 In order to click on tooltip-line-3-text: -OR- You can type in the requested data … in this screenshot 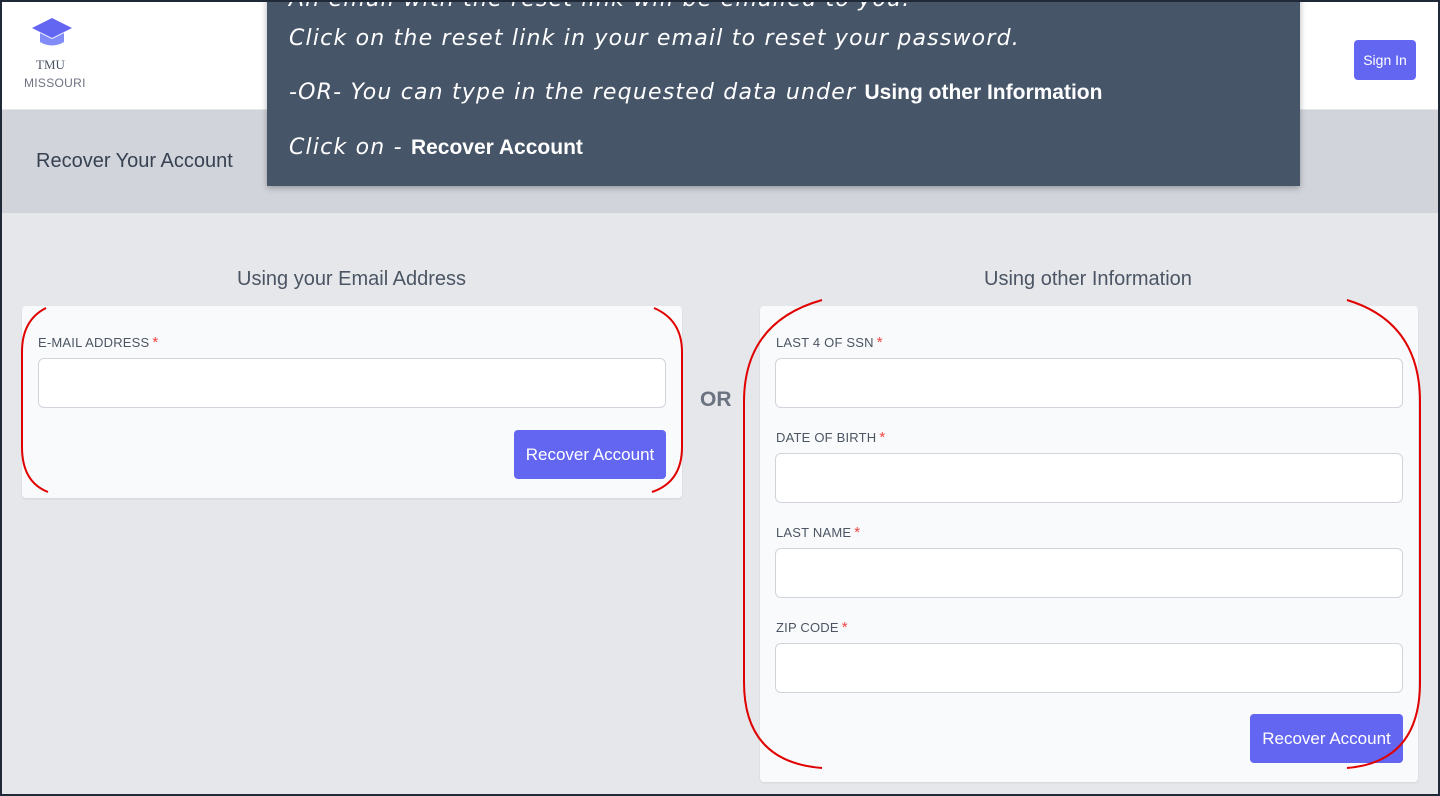, I will do `click(577, 92)`.